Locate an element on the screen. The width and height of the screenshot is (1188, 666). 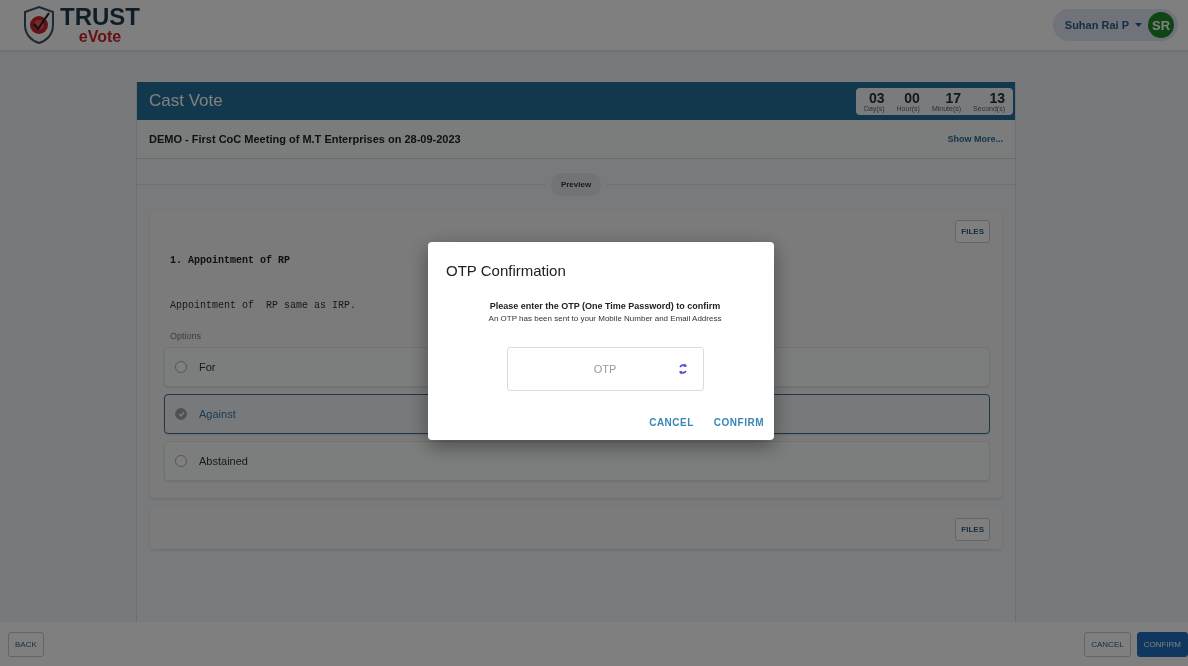
dialog-title: OTP Confirmation is located at coordinates (506, 270).